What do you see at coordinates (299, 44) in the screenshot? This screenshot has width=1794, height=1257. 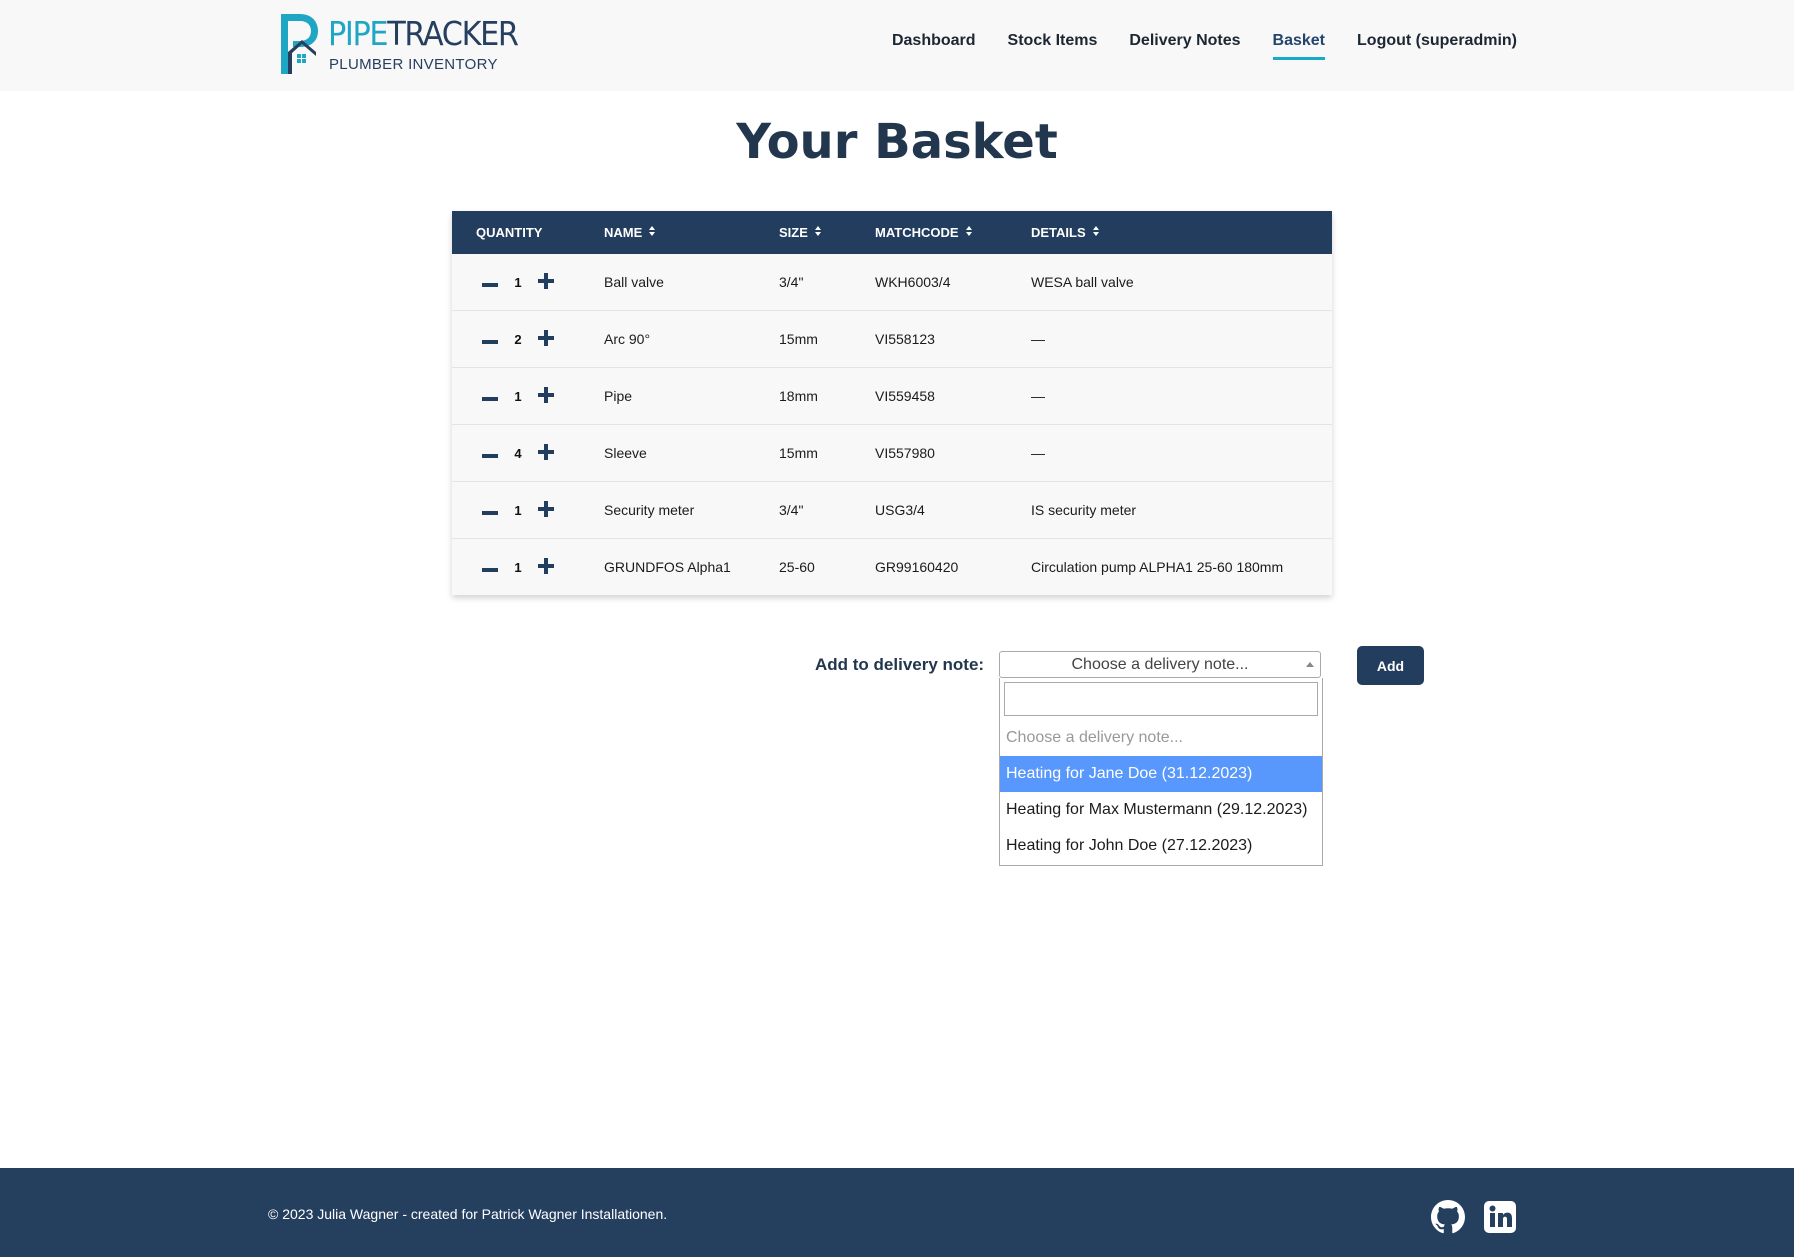 I see `logo-house-icon` at bounding box center [299, 44].